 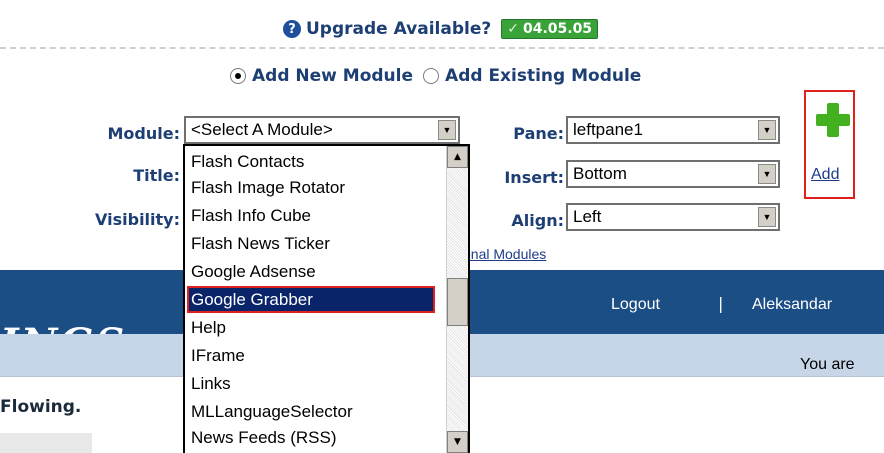 I want to click on list-item: News Feeds (RSS), so click(x=309, y=437).